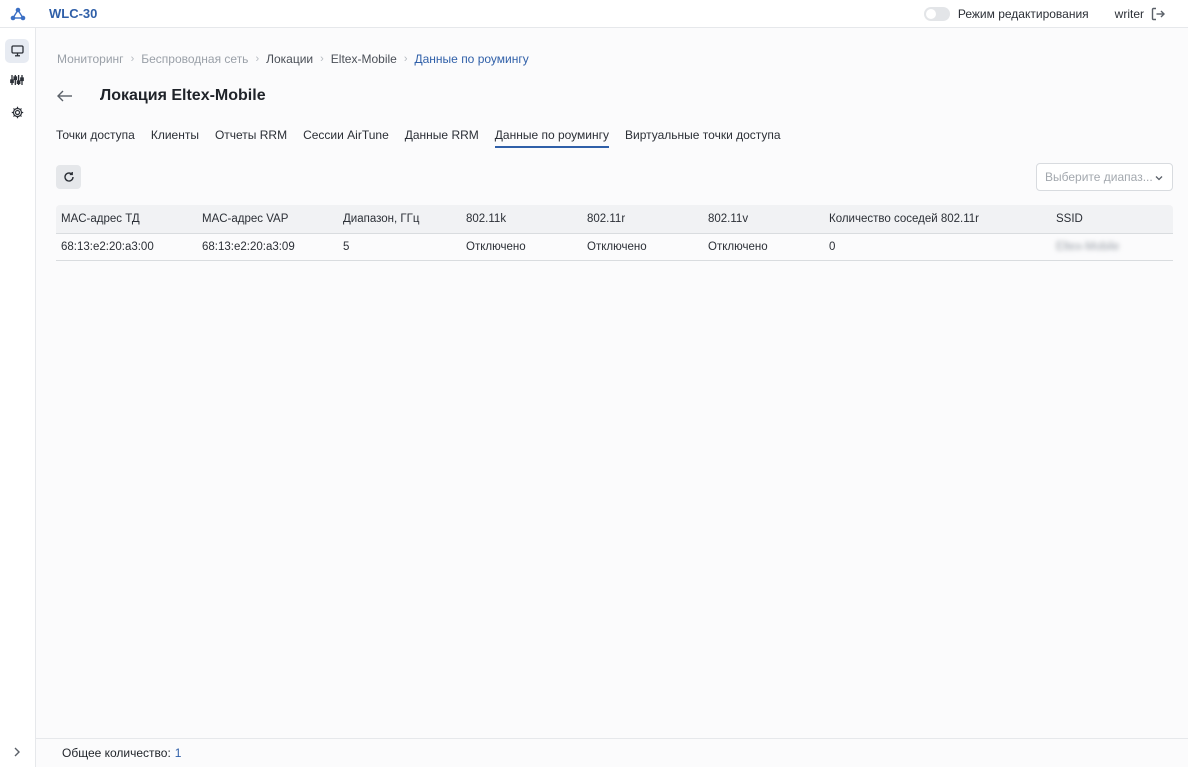  What do you see at coordinates (73, 13) in the screenshot?
I see `app-title: WLC-30` at bounding box center [73, 13].